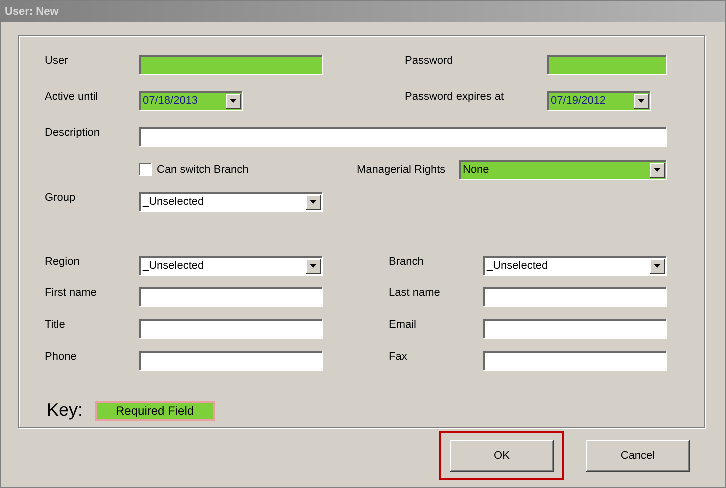  What do you see at coordinates (61, 198) in the screenshot?
I see `field-label: Group` at bounding box center [61, 198].